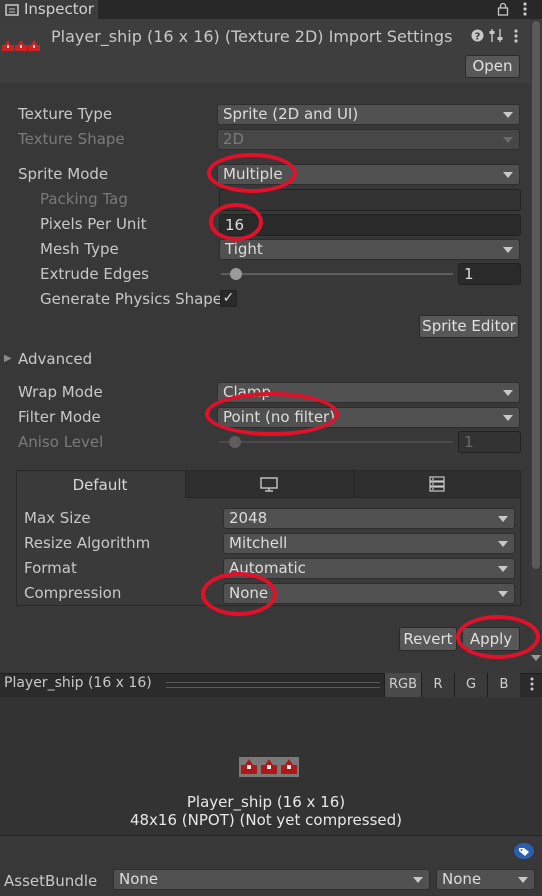 This screenshot has width=542, height=896. Describe the element at coordinates (94, 274) in the screenshot. I see `extrude-edges-label: Extrude Edges` at that location.